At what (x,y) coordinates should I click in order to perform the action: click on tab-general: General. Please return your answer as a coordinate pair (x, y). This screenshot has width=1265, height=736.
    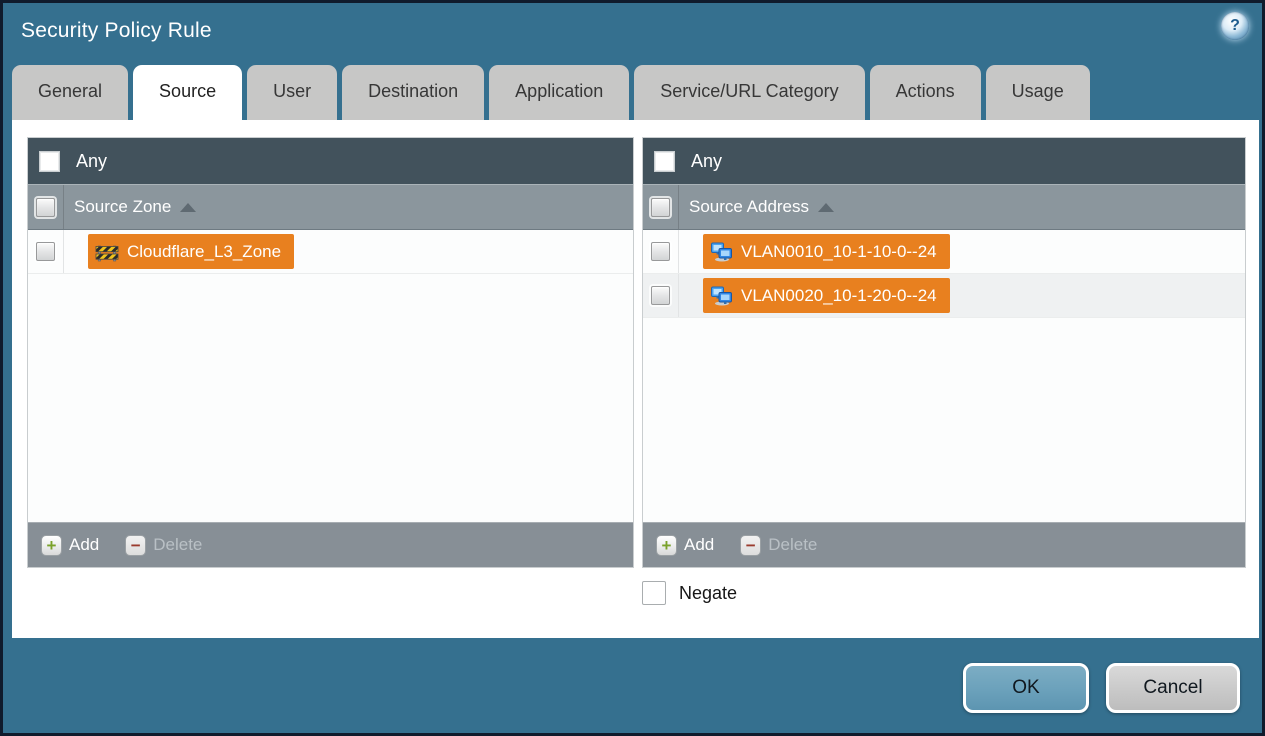
    Looking at the image, I should click on (70, 92).